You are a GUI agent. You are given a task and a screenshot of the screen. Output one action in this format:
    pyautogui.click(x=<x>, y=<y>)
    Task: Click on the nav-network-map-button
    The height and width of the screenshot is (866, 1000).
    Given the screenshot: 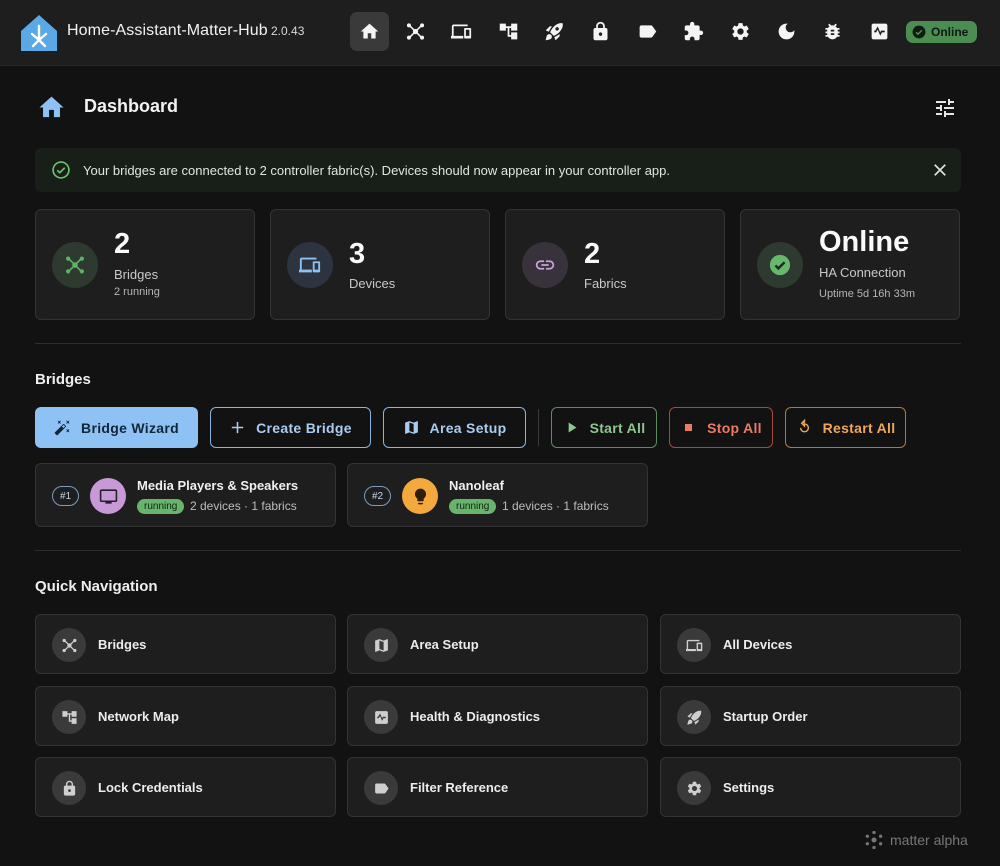 What is the action you would take?
    pyautogui.click(x=508, y=31)
    